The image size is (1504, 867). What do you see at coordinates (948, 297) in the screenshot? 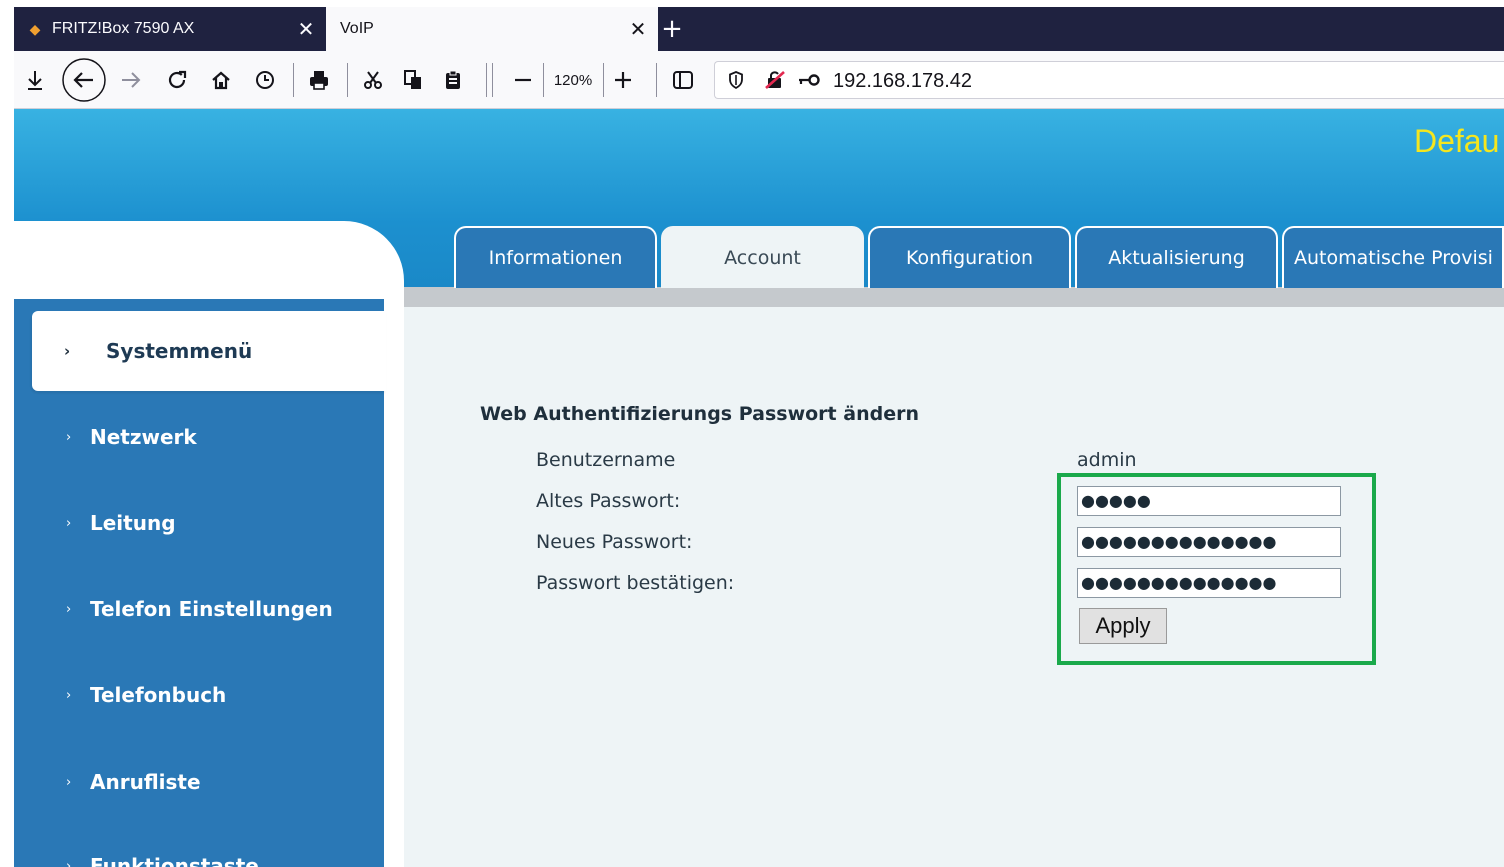
I see `tab-underline-strip` at bounding box center [948, 297].